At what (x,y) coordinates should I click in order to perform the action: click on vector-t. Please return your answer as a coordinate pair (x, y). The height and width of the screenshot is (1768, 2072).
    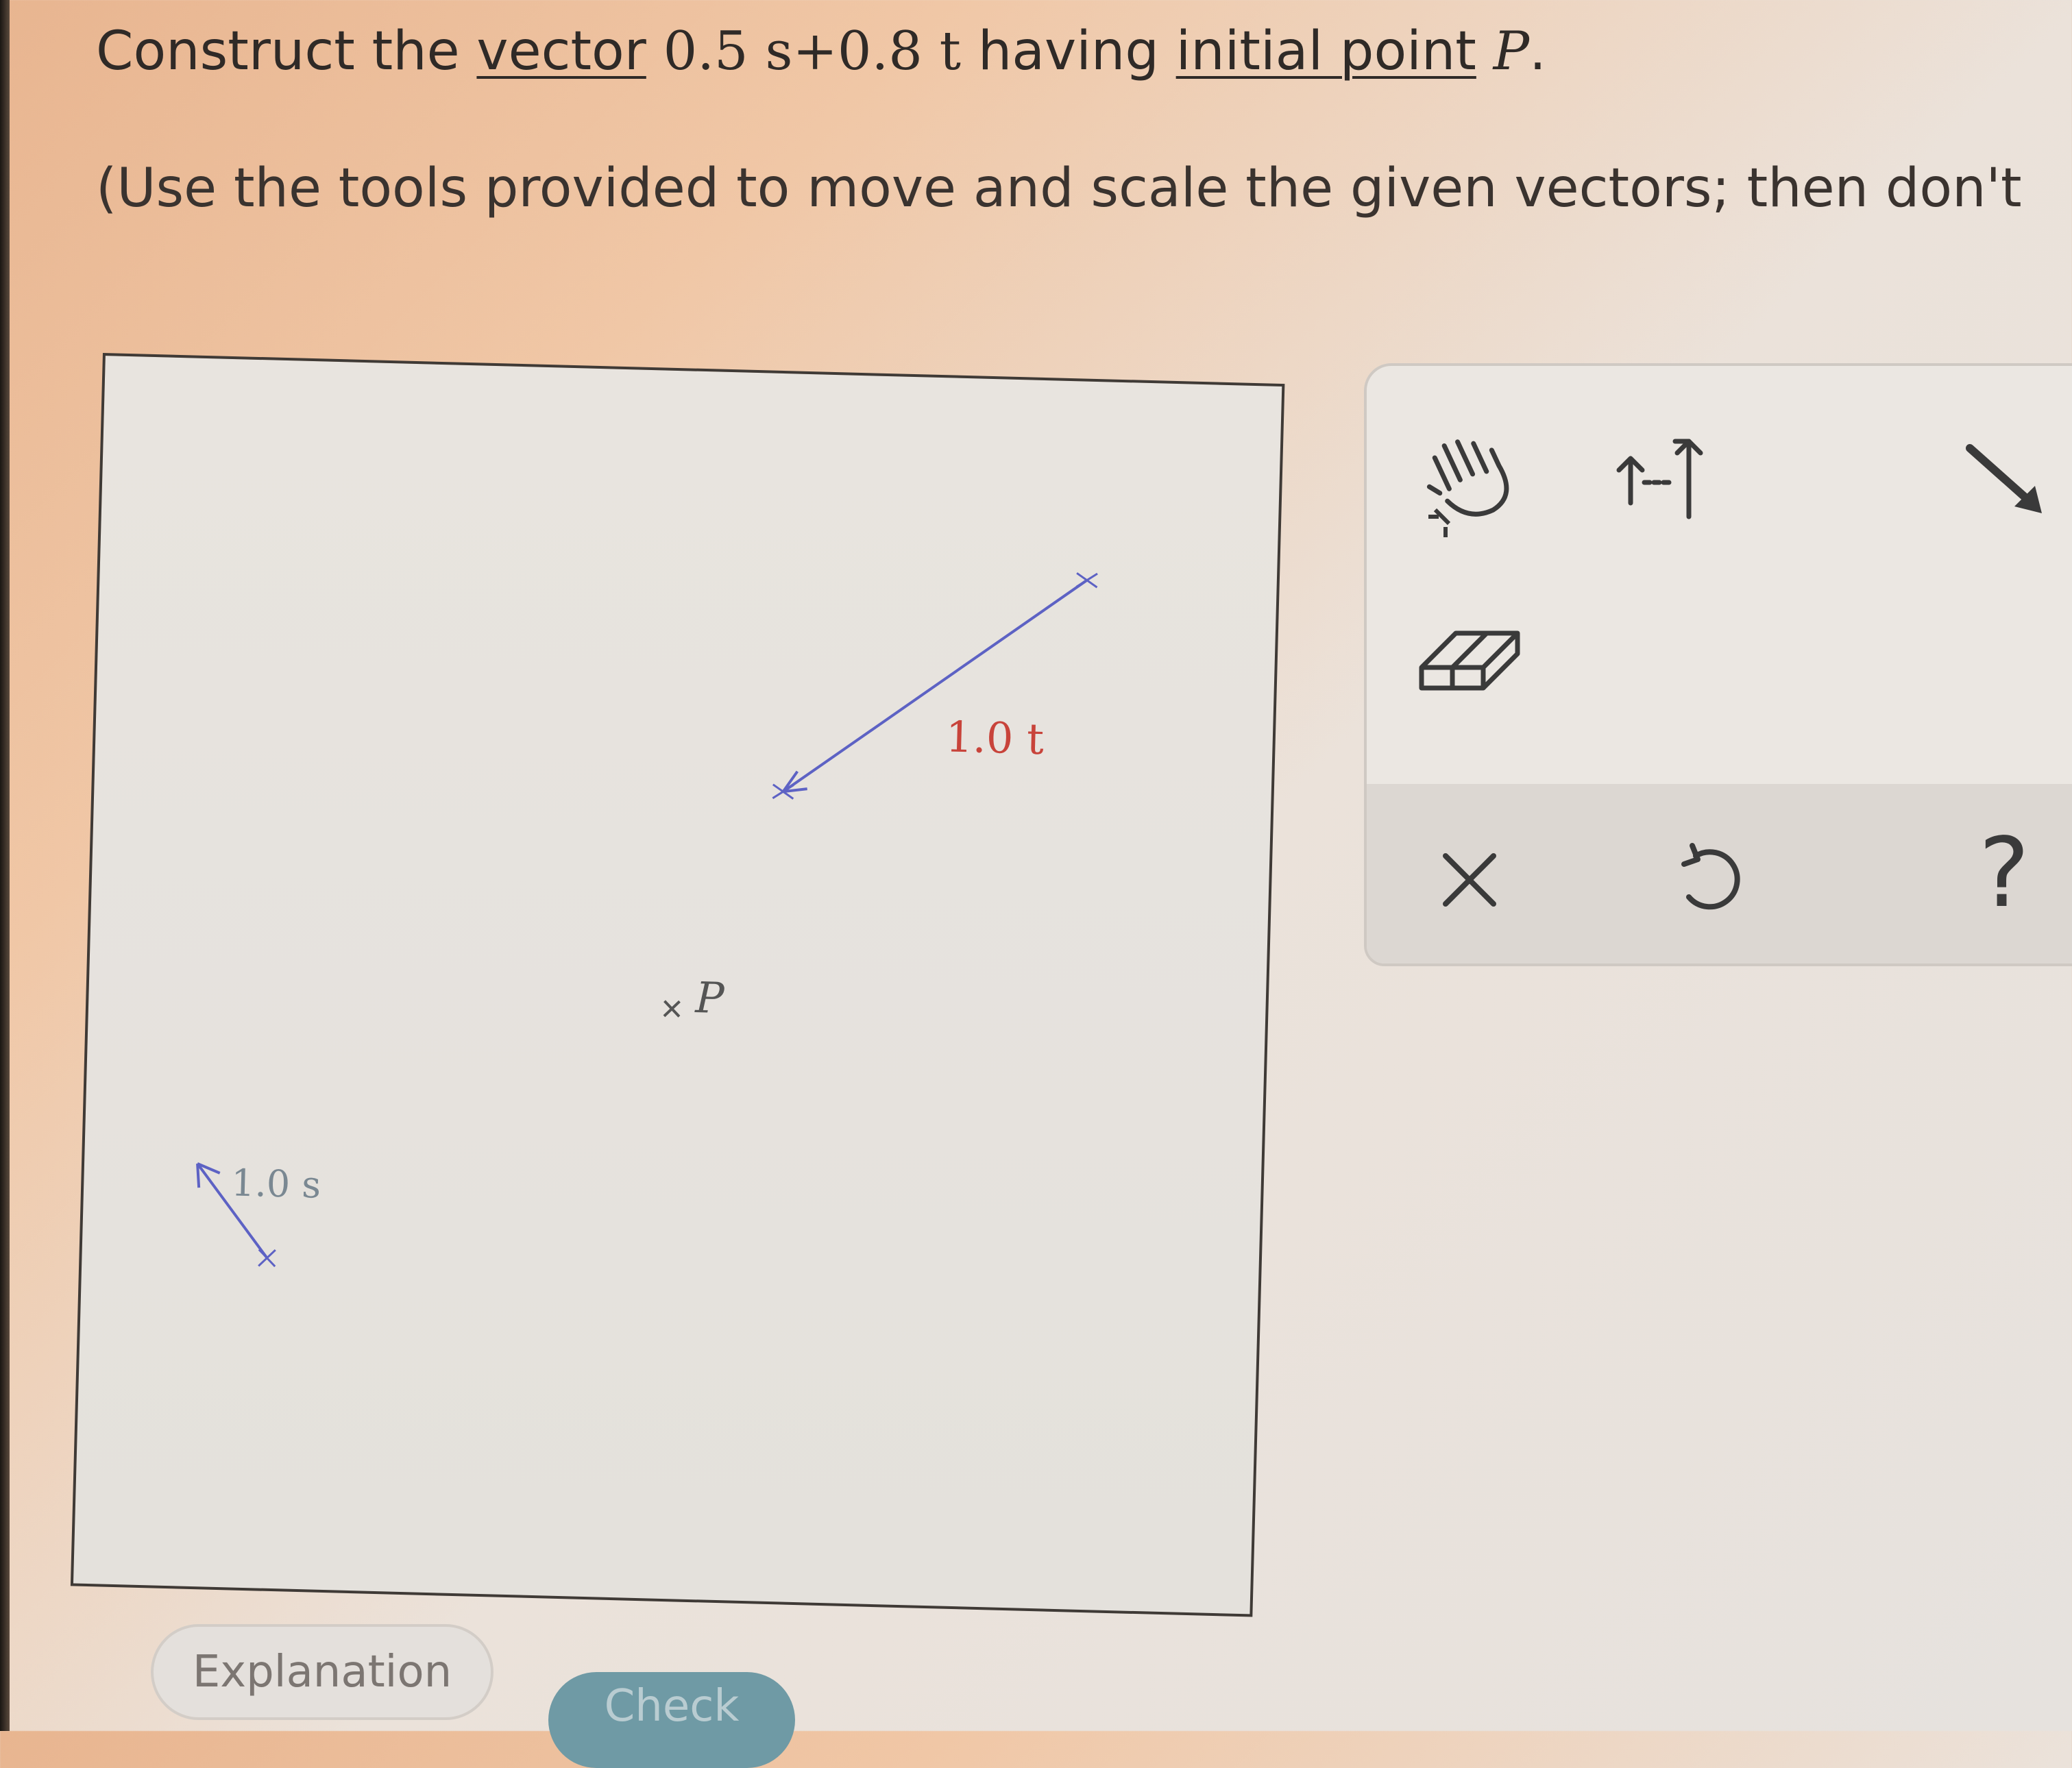
    Looking at the image, I should click on (935, 686).